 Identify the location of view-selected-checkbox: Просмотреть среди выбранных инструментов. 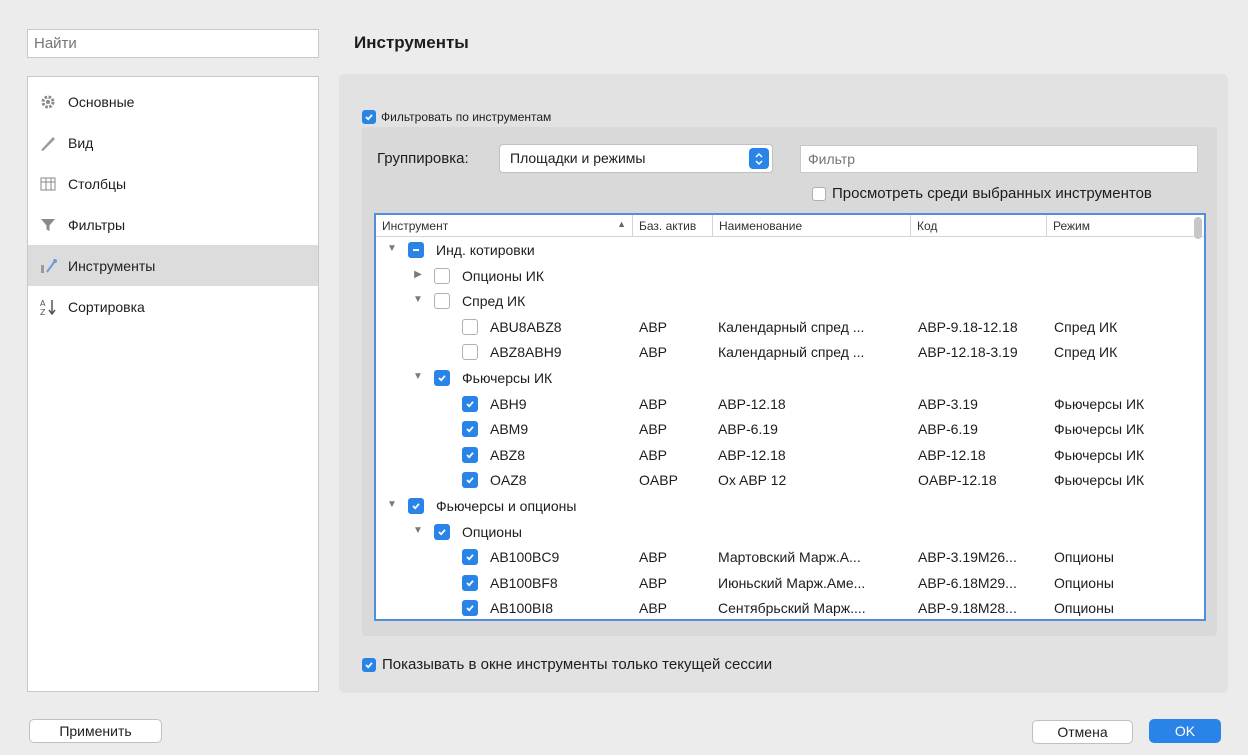
(982, 193).